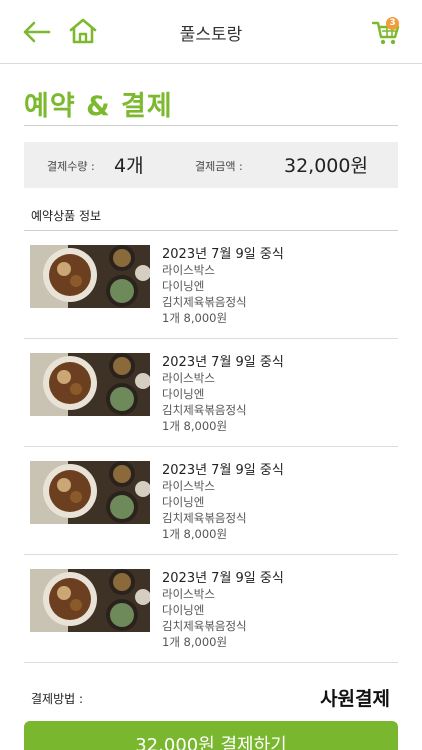 This screenshot has height=750, width=422. What do you see at coordinates (211, 735) in the screenshot?
I see `pay-button: 32,000원 결제하기` at bounding box center [211, 735].